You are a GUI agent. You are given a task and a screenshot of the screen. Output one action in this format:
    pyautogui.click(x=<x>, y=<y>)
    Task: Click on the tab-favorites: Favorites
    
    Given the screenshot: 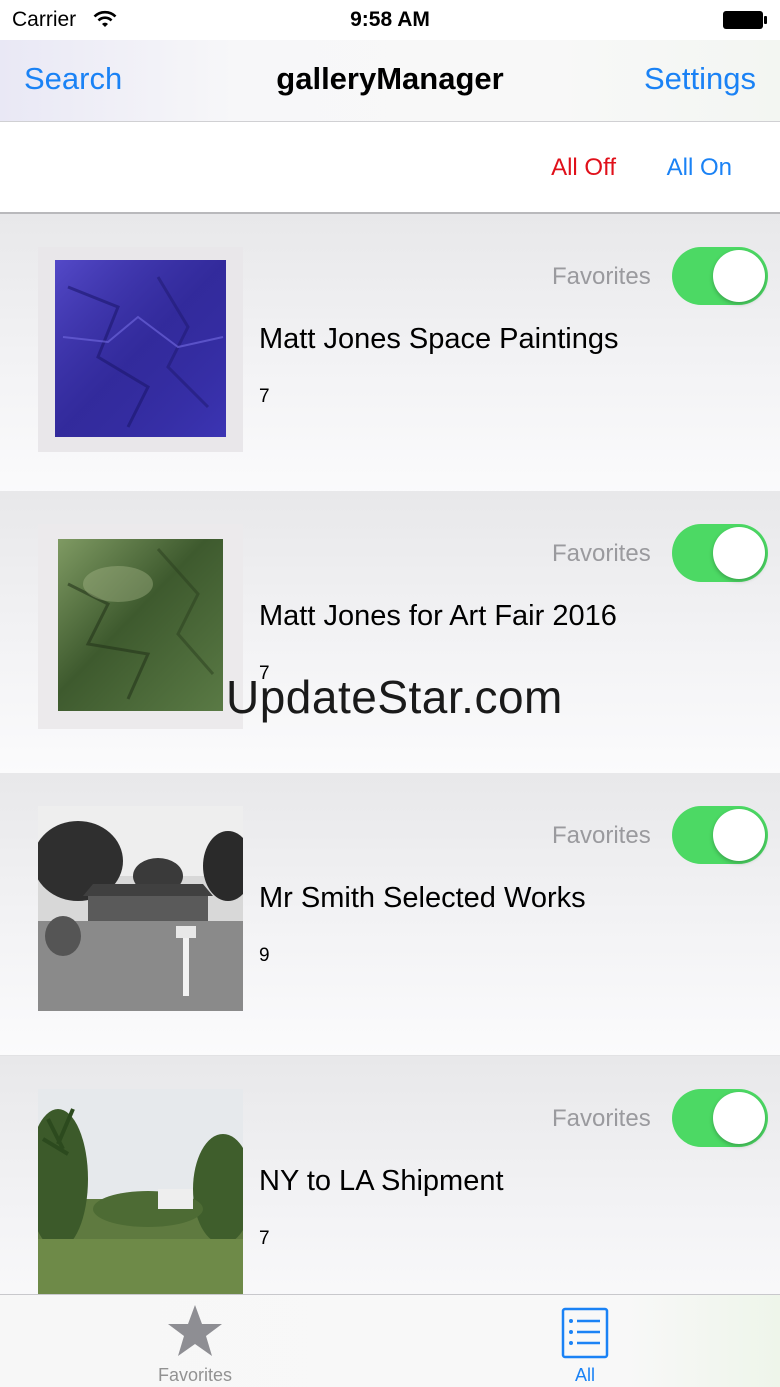 What is the action you would take?
    pyautogui.click(x=195, y=1341)
    